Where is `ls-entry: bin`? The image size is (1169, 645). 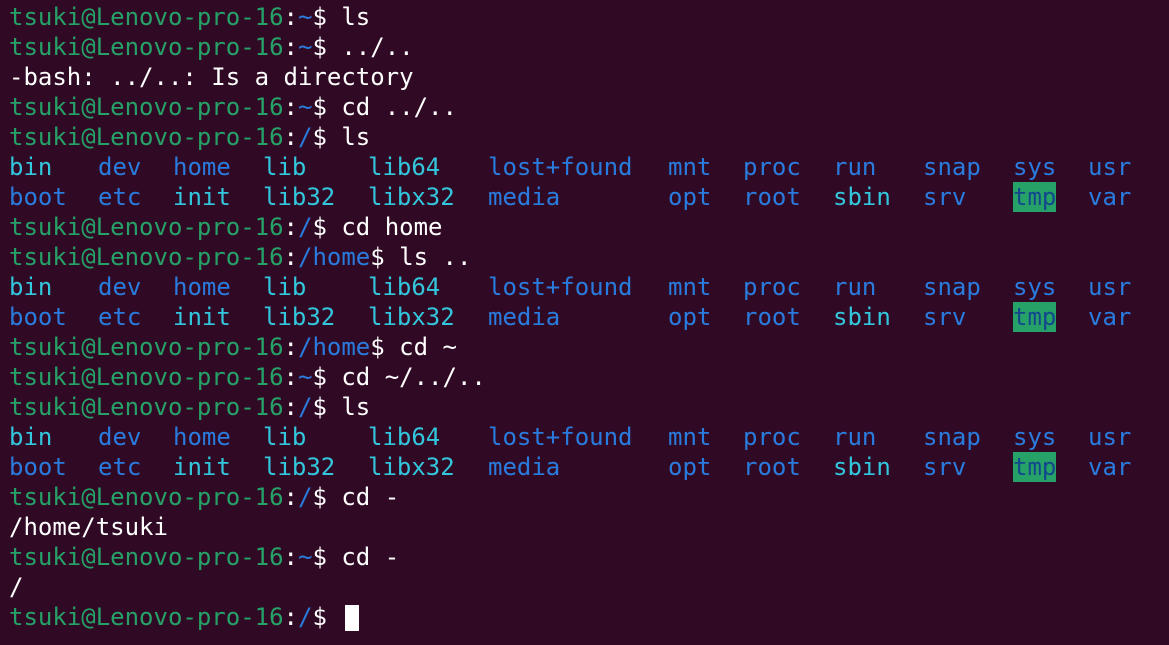
ls-entry: bin is located at coordinates (31, 437).